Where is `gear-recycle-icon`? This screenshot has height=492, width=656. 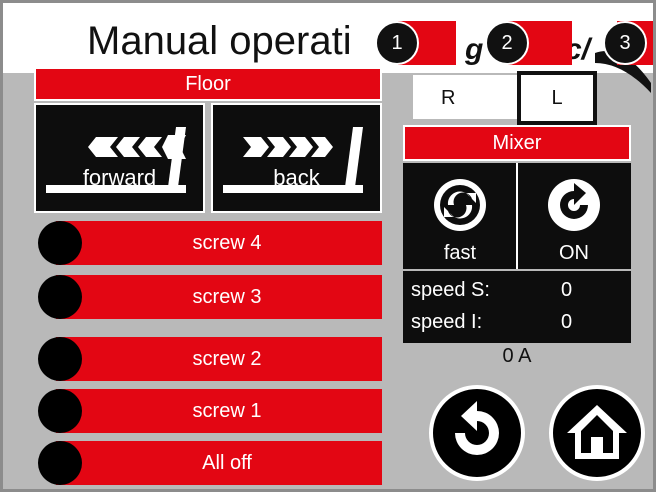 gear-recycle-icon is located at coordinates (460, 205).